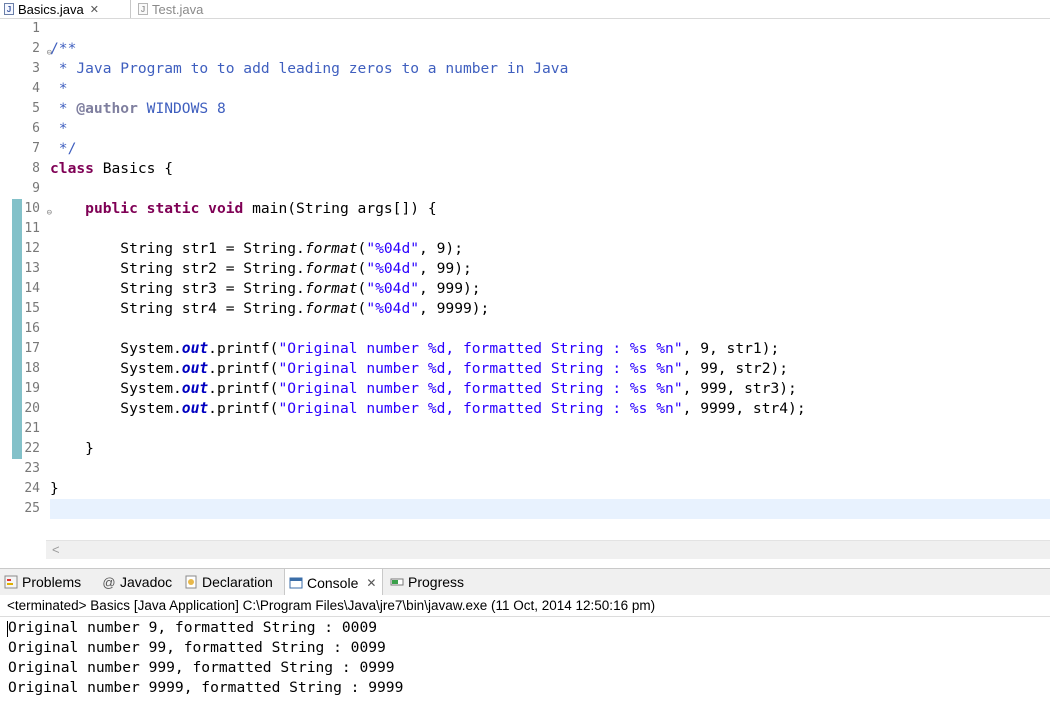  I want to click on console-divider, so click(525, 616).